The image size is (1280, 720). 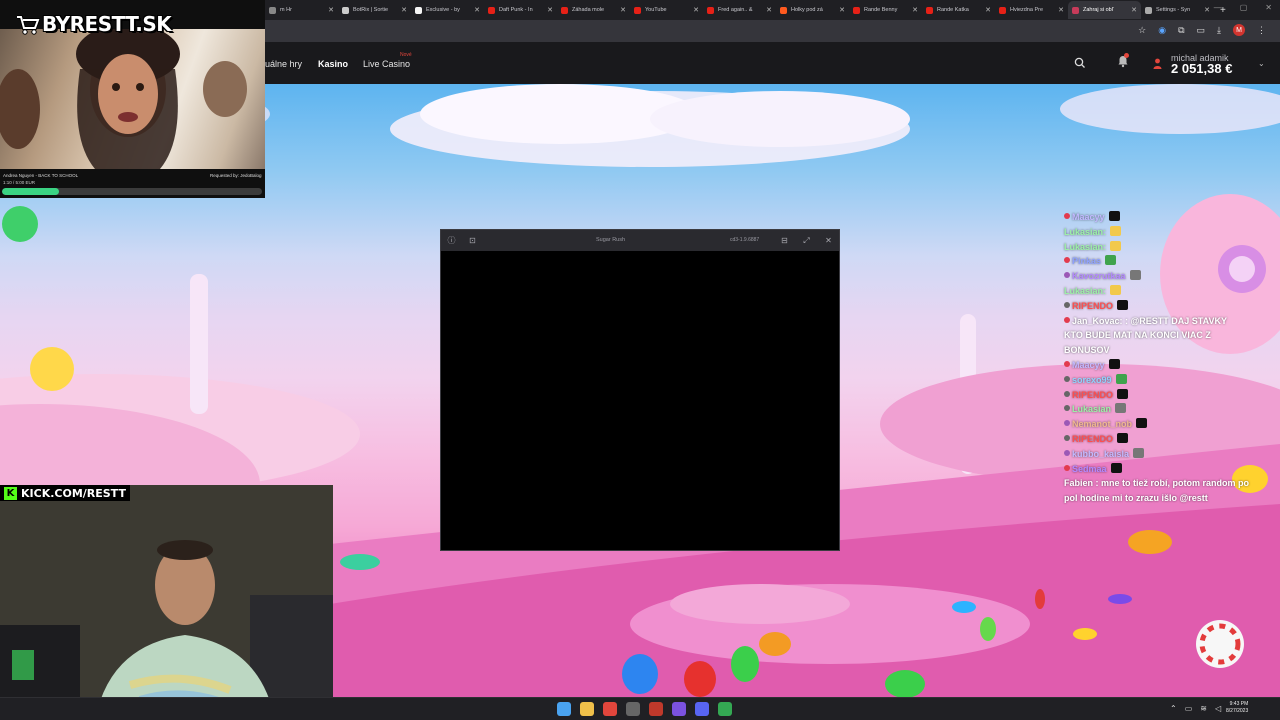 I want to click on sidebar-icon: ▭, so click(x=1201, y=30).